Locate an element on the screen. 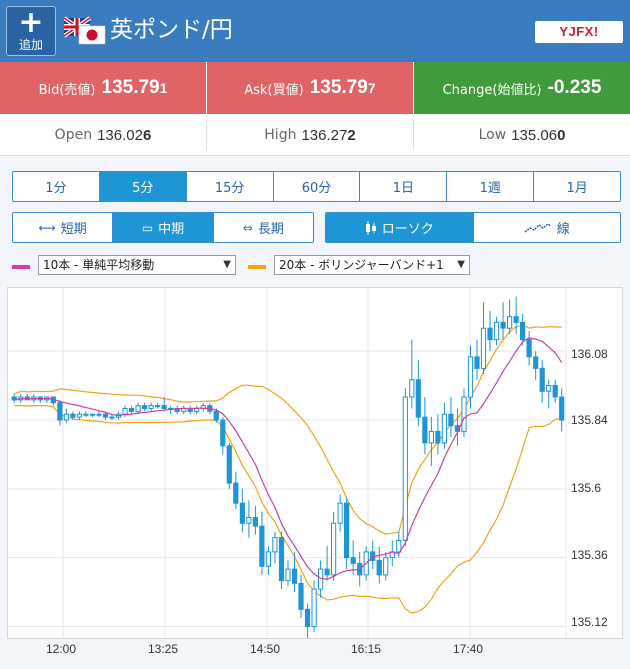  change-label: Change(始値比) is located at coordinates (492, 90).